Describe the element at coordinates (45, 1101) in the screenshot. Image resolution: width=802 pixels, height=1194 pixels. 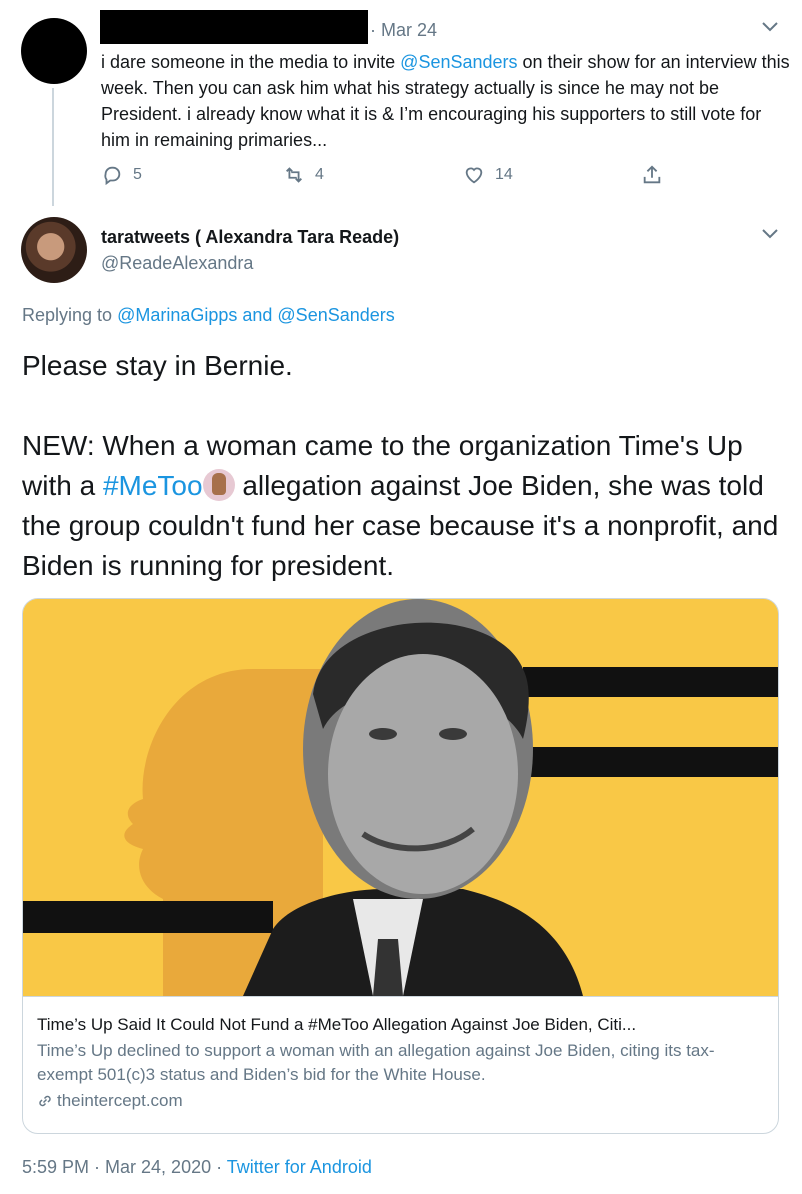
I see `link-icon` at that location.